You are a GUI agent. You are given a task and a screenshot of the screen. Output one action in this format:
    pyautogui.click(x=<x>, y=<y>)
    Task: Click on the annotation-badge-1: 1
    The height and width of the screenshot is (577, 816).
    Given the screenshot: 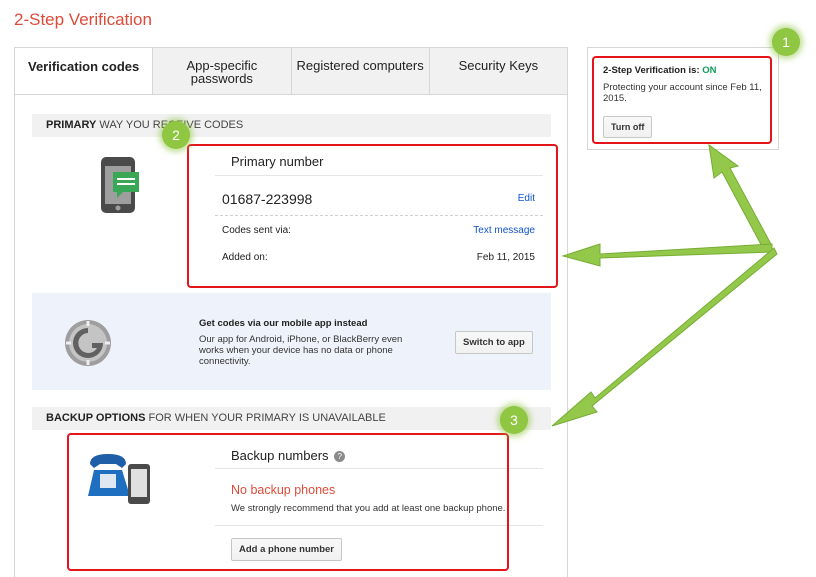 What is the action you would take?
    pyautogui.click(x=786, y=42)
    